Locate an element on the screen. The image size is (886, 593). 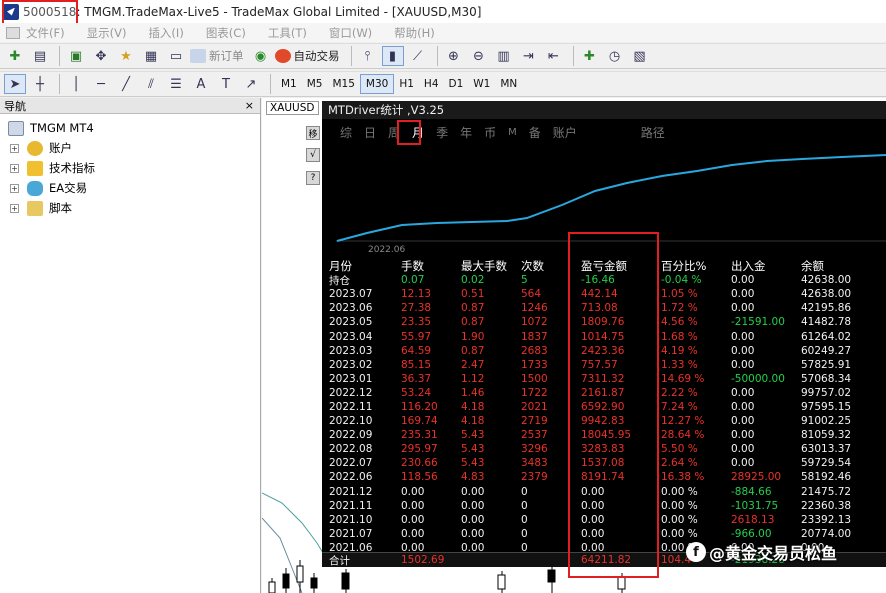
crosshair-icon: ┼ is located at coordinates (40, 84).